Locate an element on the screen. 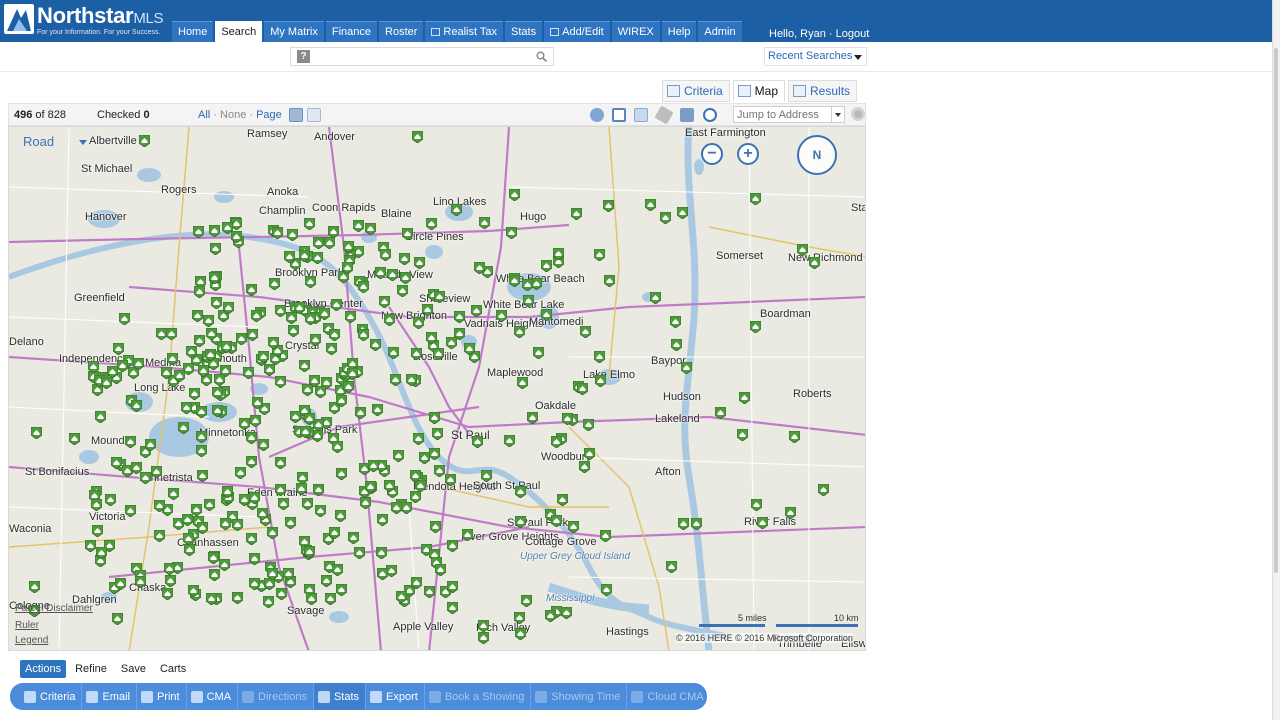 This screenshot has height=720, width=1280. nav-search: Search is located at coordinates (239, 31).